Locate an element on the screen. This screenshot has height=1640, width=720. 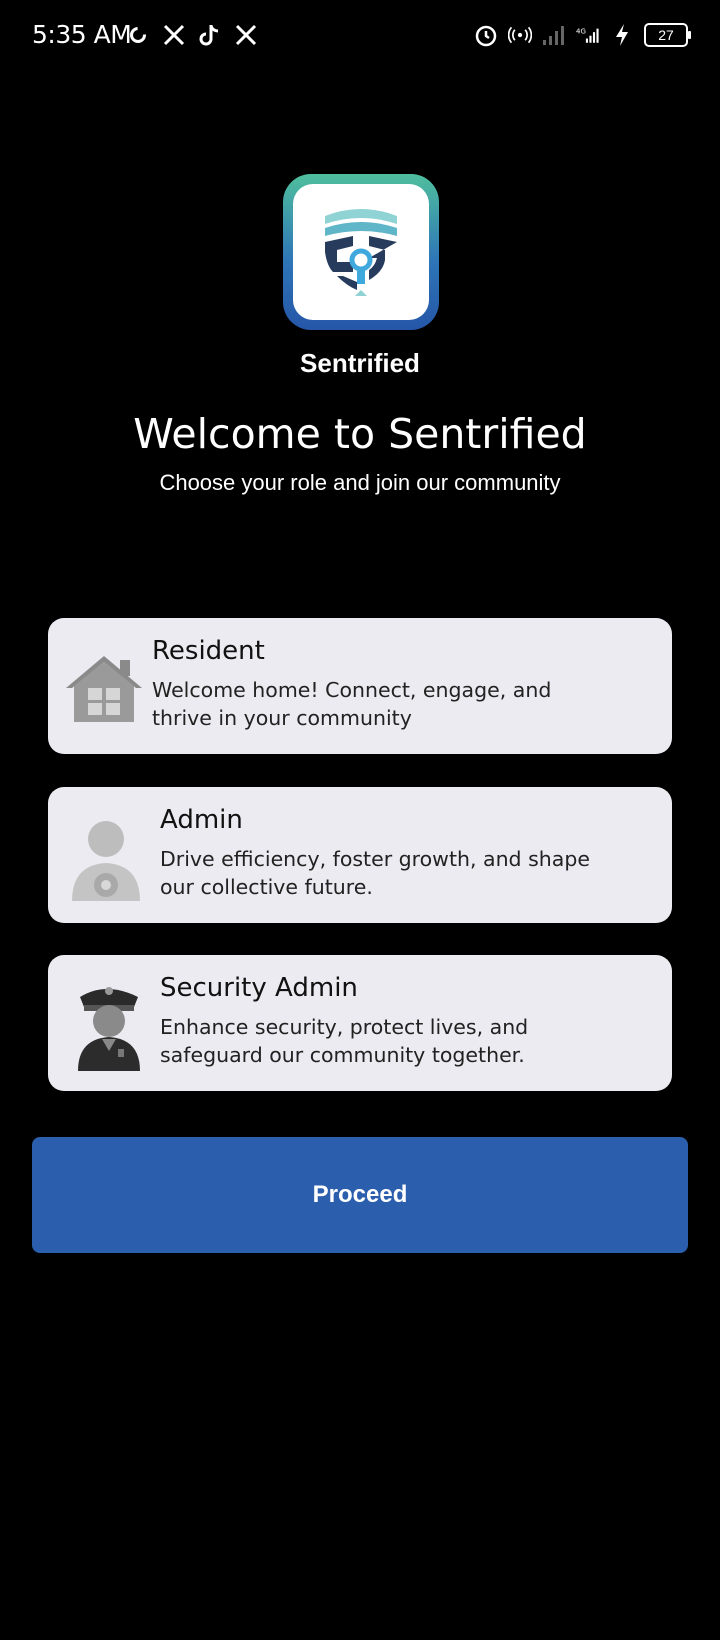
system-icons: 4G 27 is located at coordinates (582, 35).